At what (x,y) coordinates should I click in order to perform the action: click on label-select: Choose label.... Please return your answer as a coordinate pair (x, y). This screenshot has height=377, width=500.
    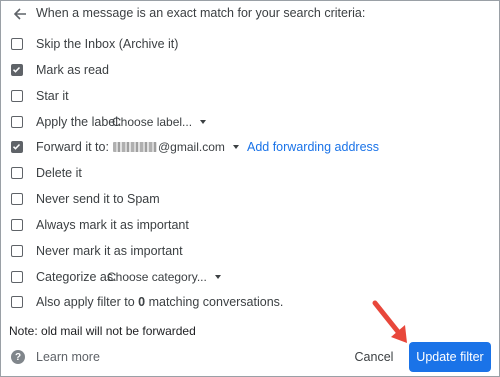
    Looking at the image, I should click on (159, 122).